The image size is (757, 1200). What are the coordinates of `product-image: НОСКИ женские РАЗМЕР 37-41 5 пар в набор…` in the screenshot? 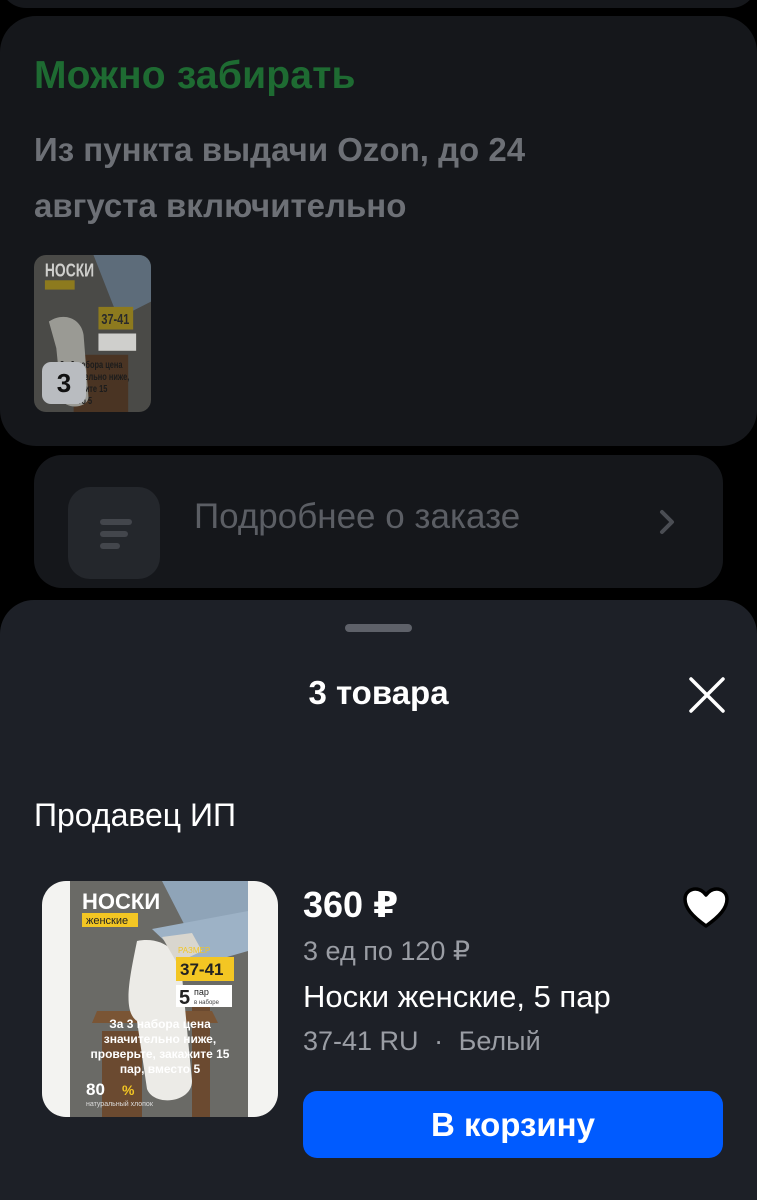 It's located at (160, 999).